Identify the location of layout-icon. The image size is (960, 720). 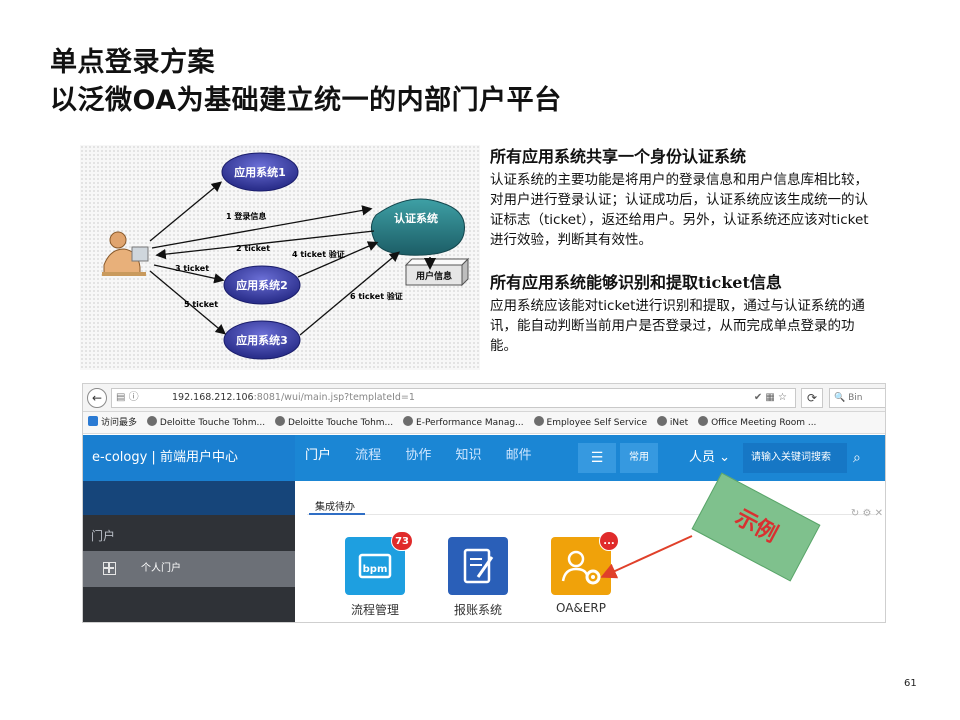
(109, 568).